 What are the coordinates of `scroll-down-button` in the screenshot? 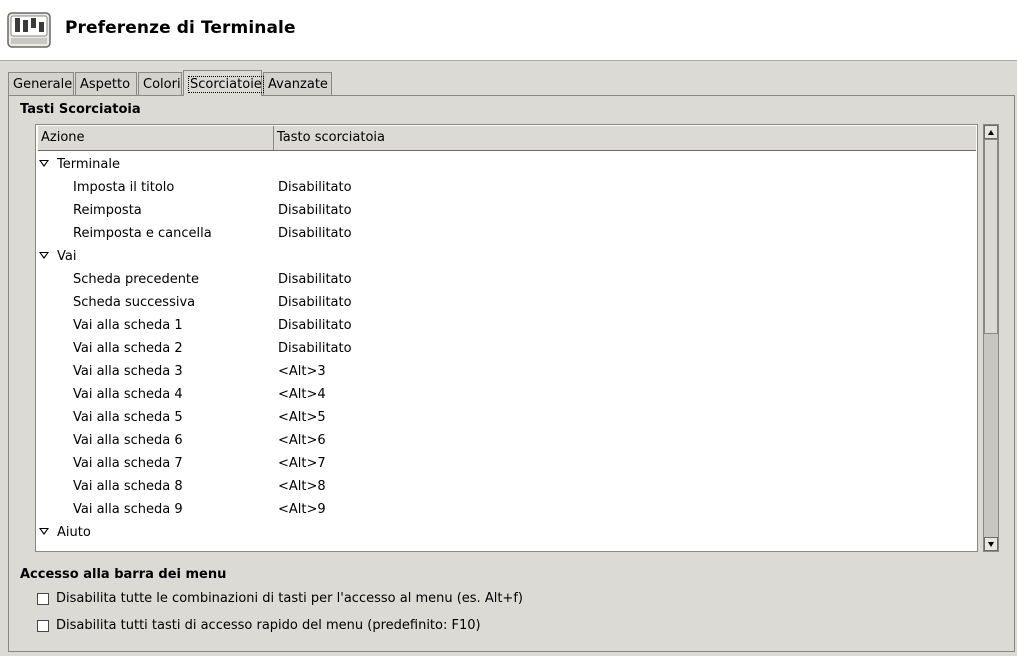 It's located at (991, 544).